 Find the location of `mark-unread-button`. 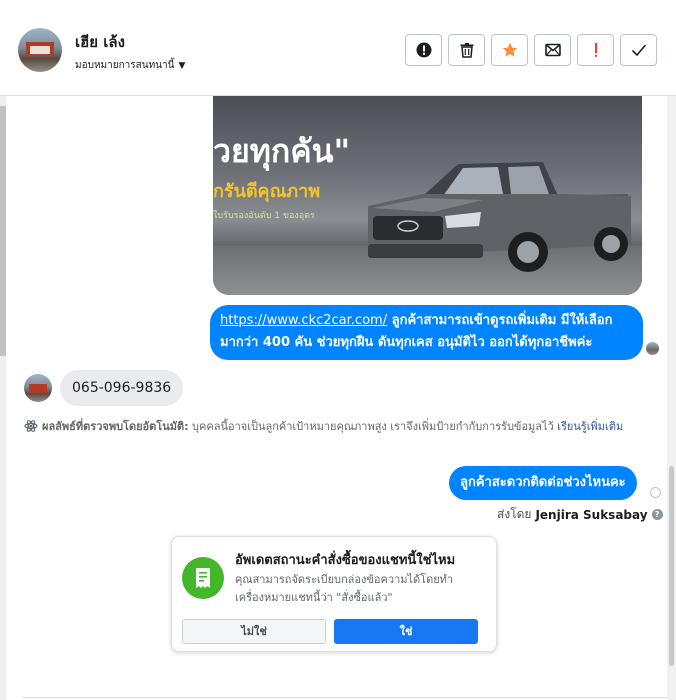

mark-unread-button is located at coordinates (552, 50).